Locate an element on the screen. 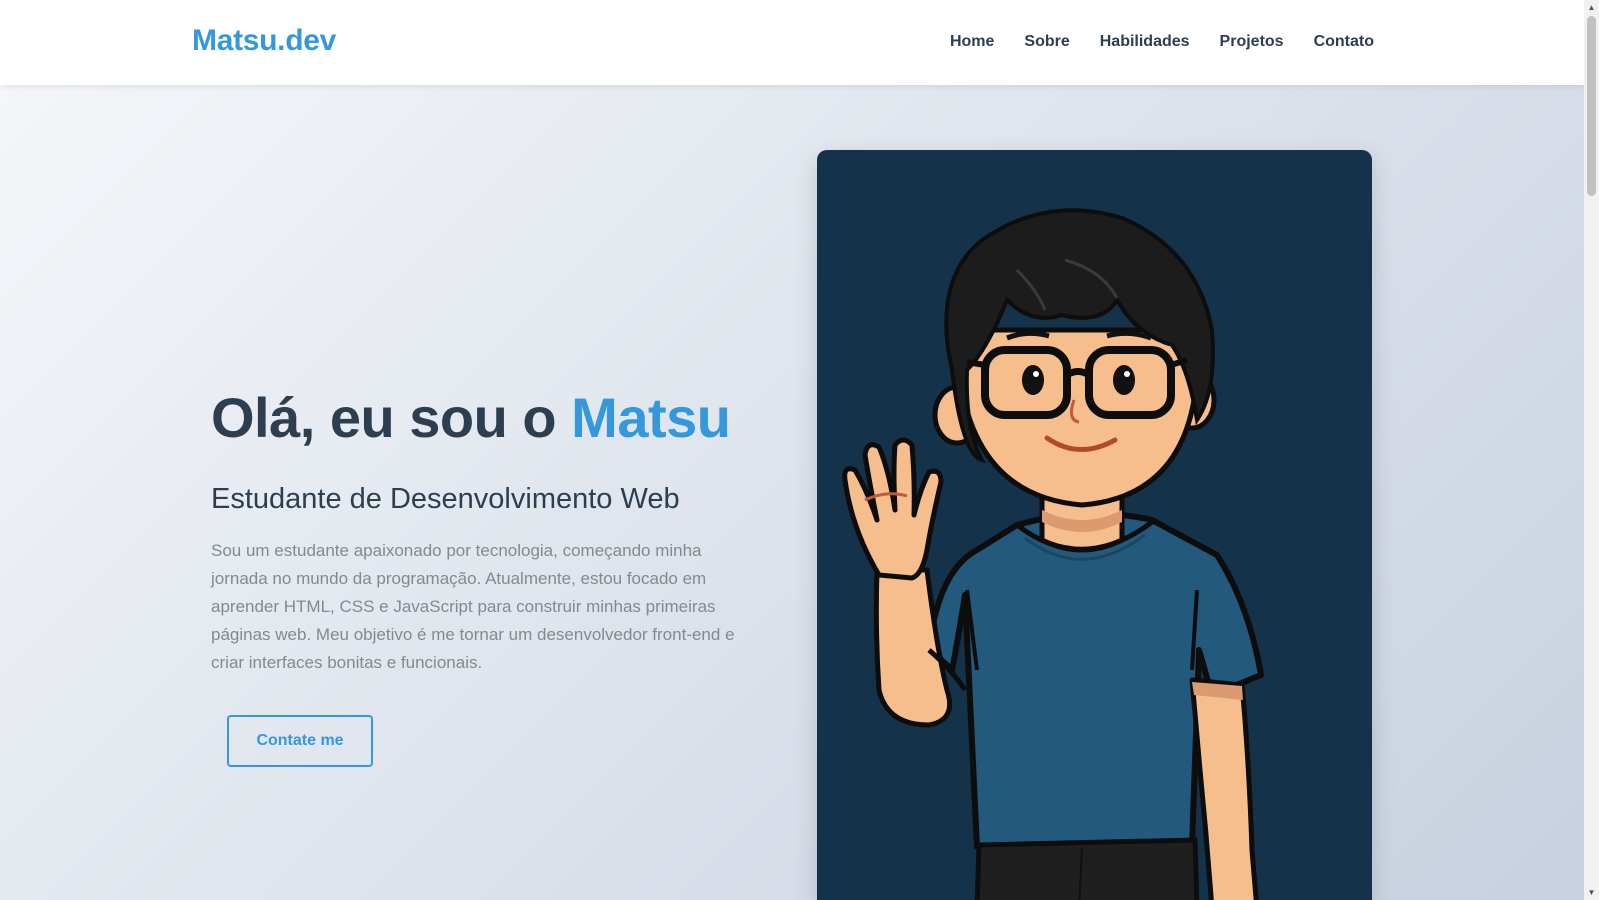 The width and height of the screenshot is (1599, 900). hero-subtitle: Estudante de Desenvolvimento Web is located at coordinates (445, 499).